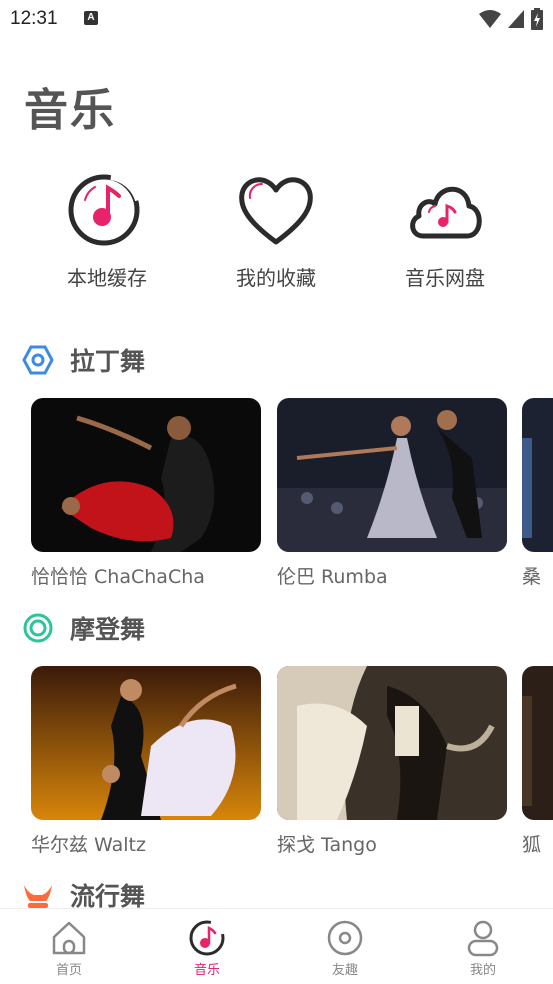 This screenshot has height=984, width=553. I want to click on section-latin-header: 拉丁舞, so click(83, 360).